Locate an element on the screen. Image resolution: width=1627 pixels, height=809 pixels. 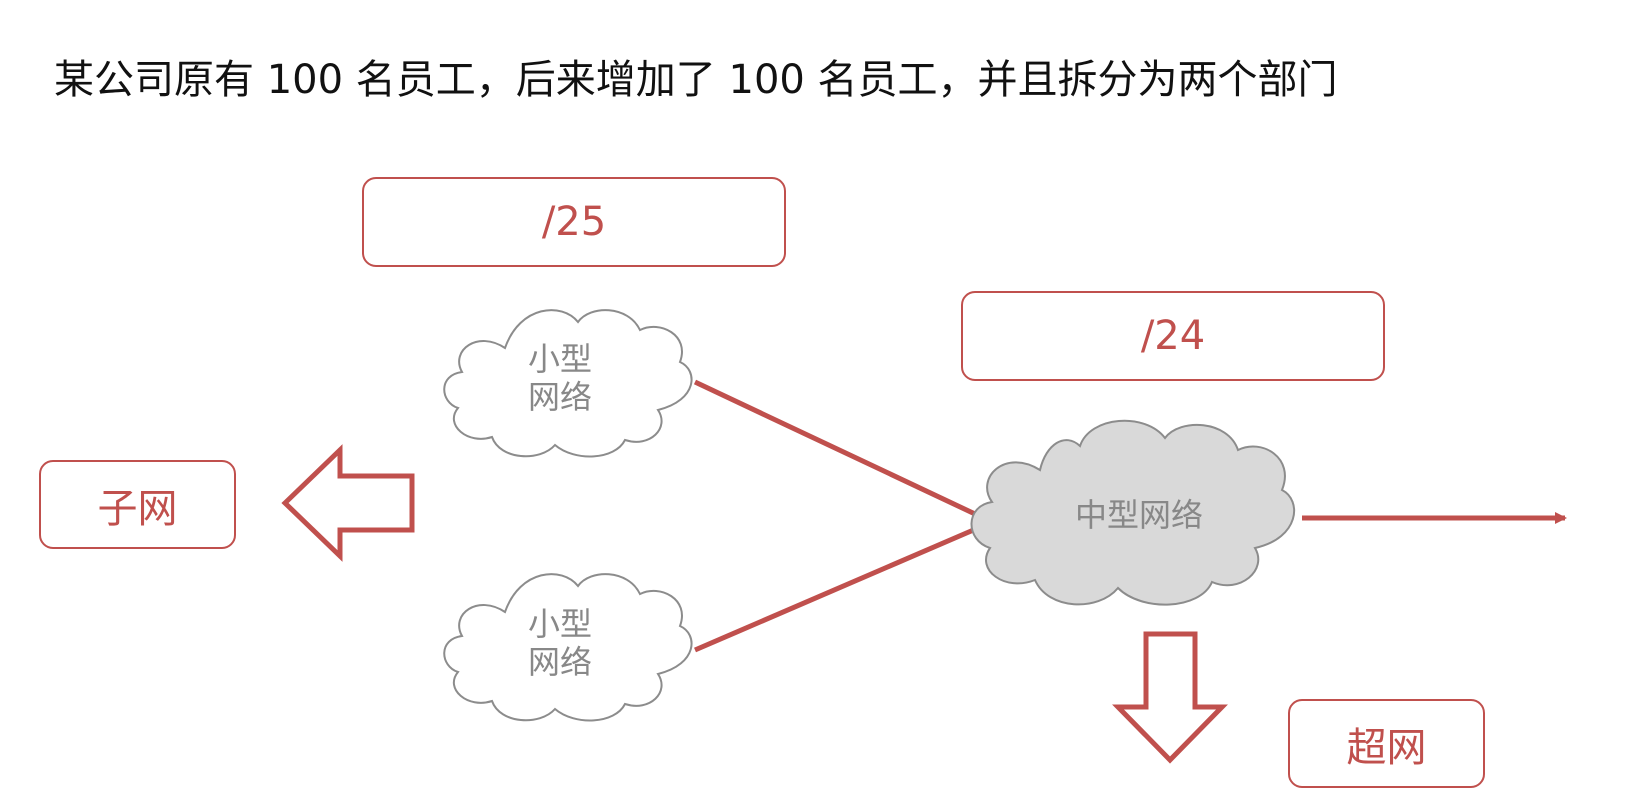
small-network-label-top-line2: 网络 is located at coordinates (559, 397).